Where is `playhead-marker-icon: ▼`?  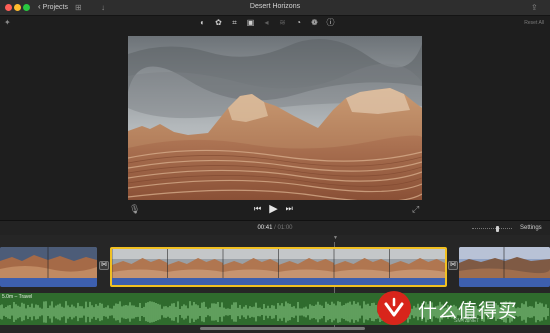
playhead-marker-icon: ▼ is located at coordinates (335, 238).